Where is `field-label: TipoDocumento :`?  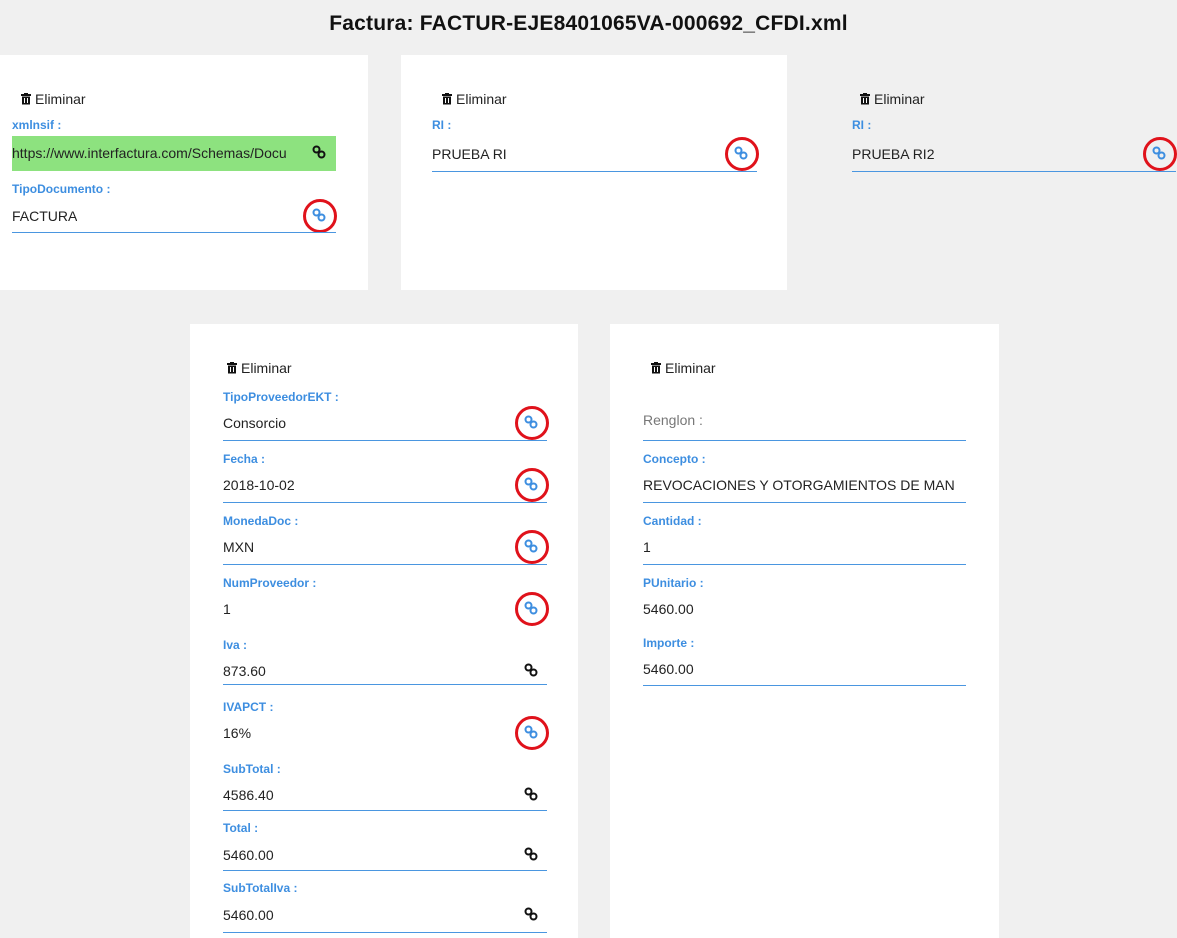
field-label: TipoDocumento : is located at coordinates (61, 189).